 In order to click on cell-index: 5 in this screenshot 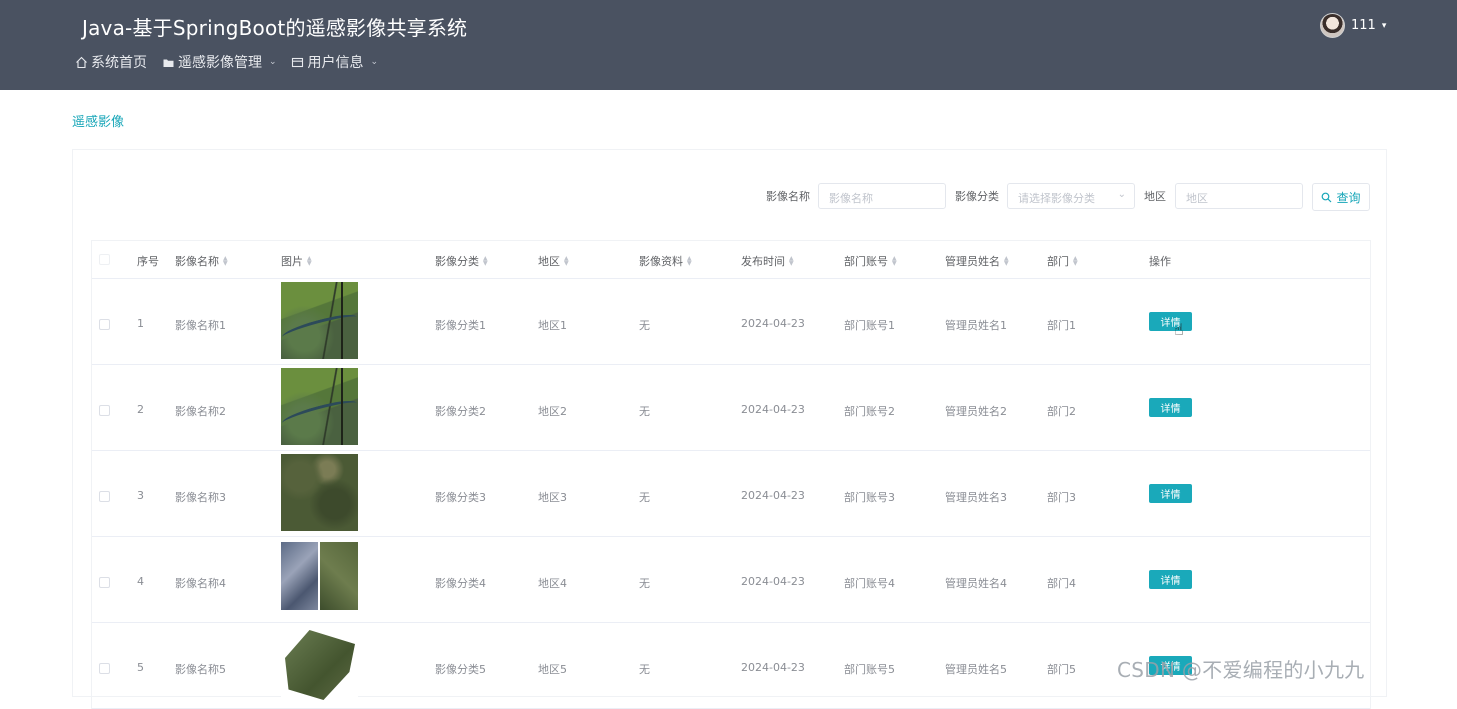, I will do `click(140, 667)`.